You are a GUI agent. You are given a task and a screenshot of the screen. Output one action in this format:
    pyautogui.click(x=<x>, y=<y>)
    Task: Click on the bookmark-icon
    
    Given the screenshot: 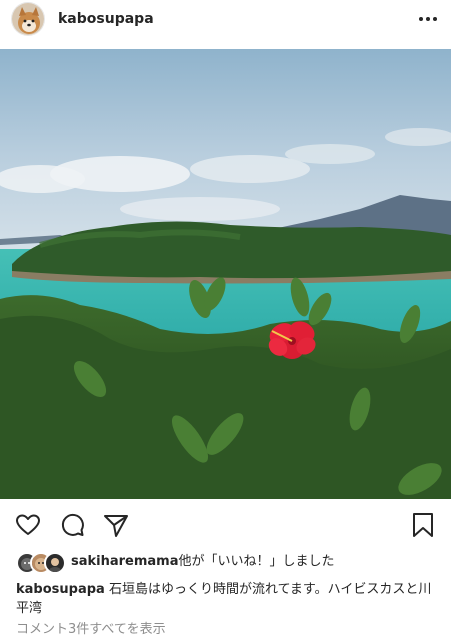 What is the action you would take?
    pyautogui.click(x=423, y=525)
    